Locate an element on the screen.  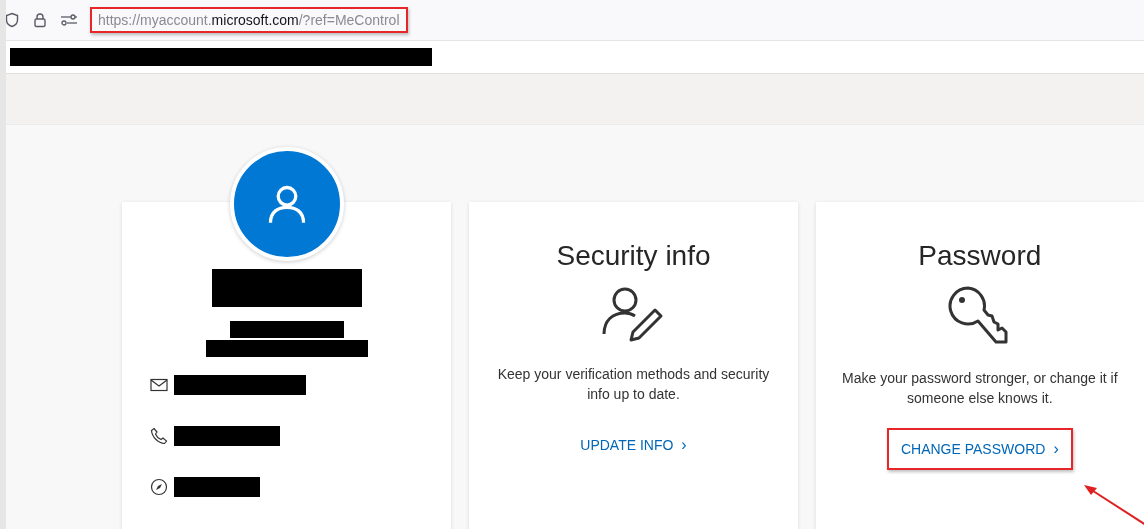
permissions-icon is located at coordinates (69, 20).